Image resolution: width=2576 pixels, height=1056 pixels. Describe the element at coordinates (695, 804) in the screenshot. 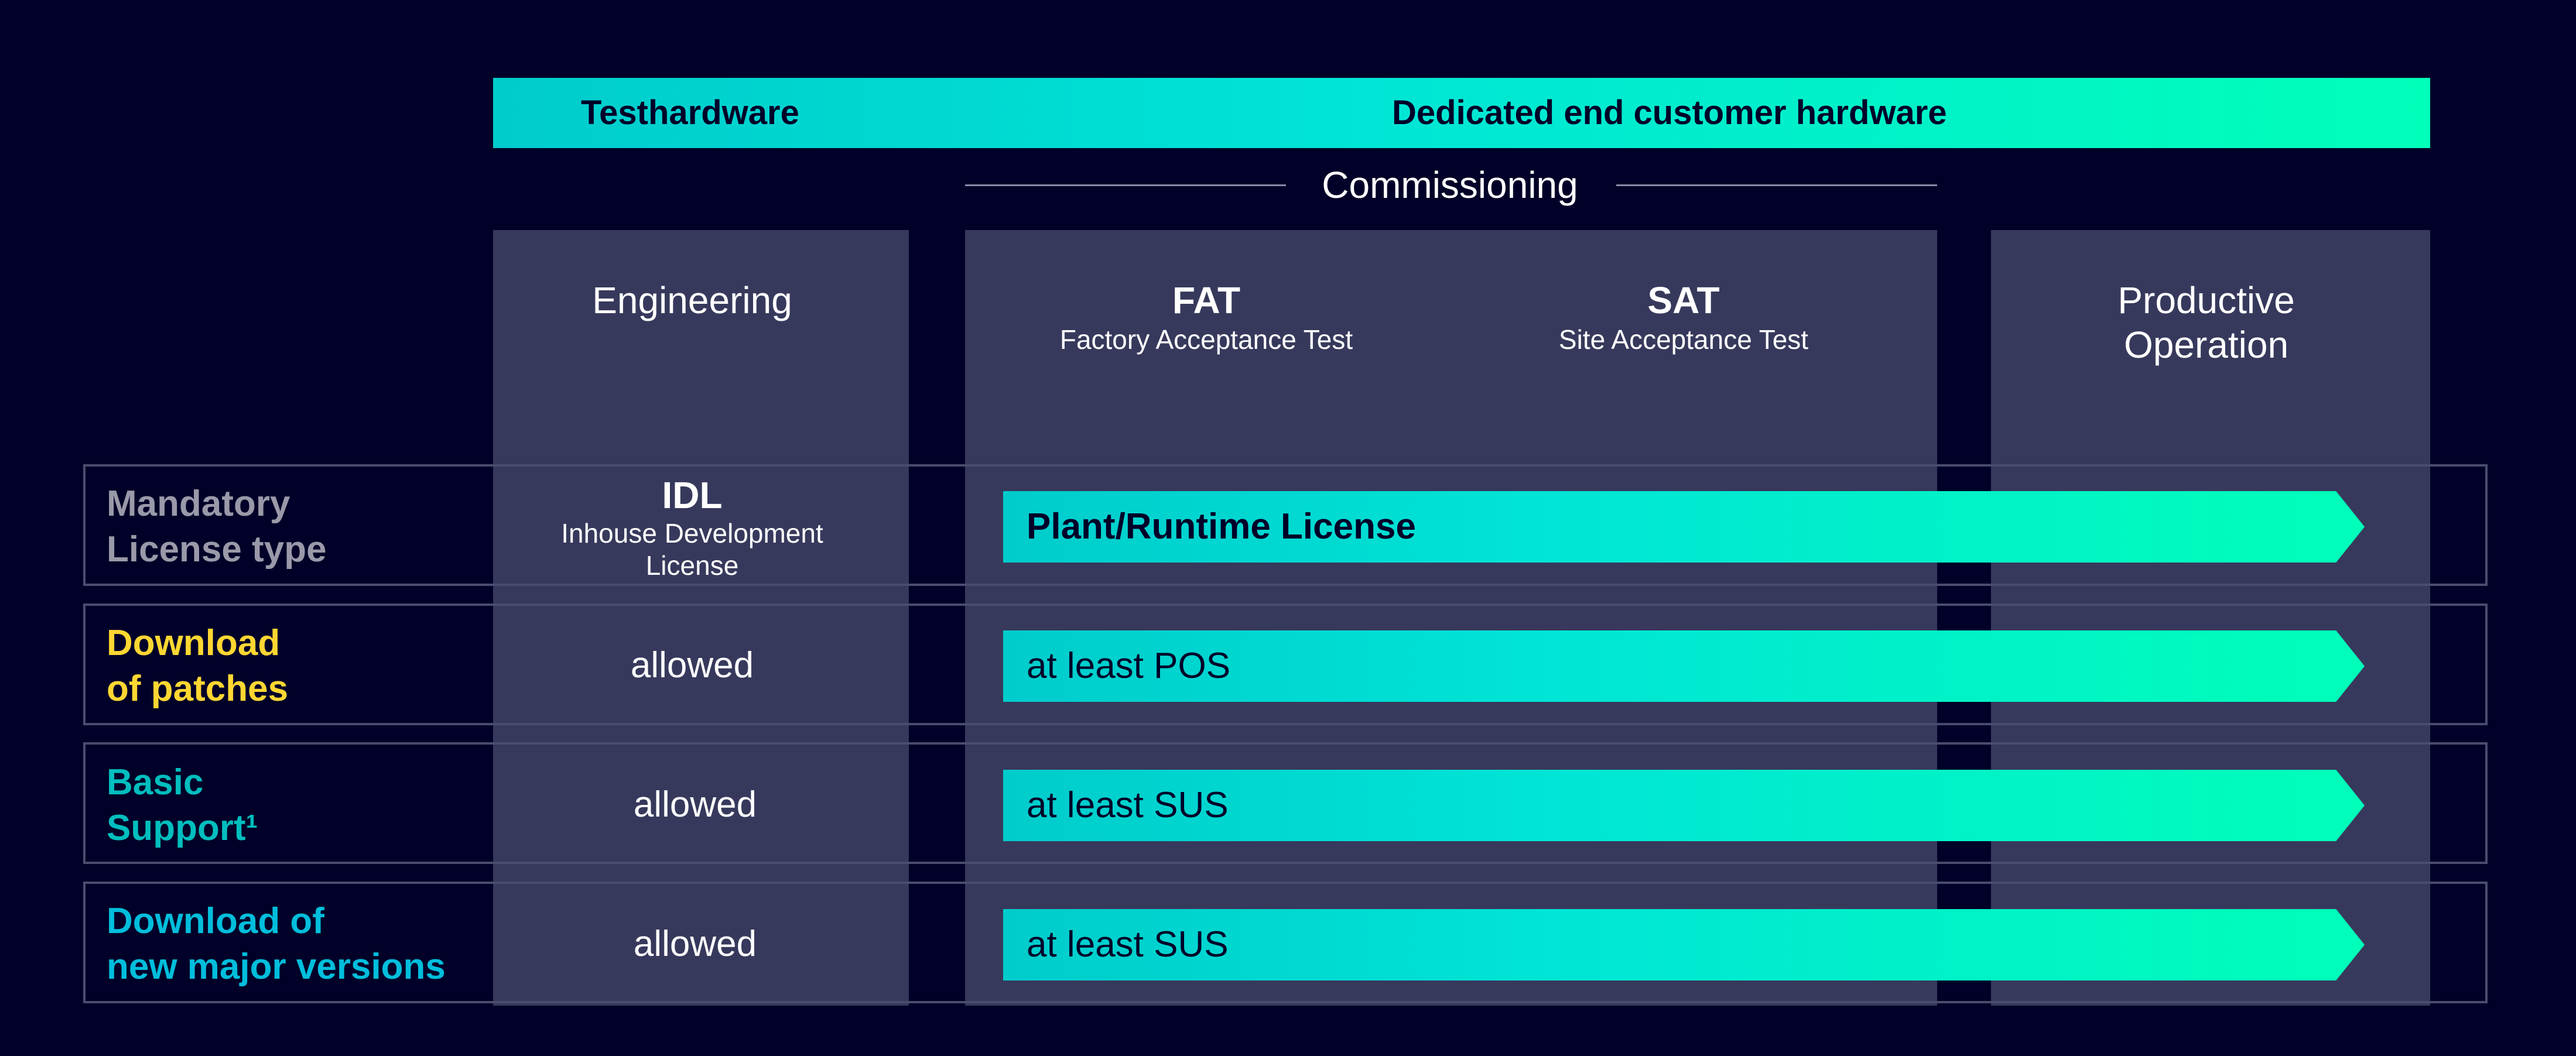

I see `support-engineering-value: allowed` at that location.